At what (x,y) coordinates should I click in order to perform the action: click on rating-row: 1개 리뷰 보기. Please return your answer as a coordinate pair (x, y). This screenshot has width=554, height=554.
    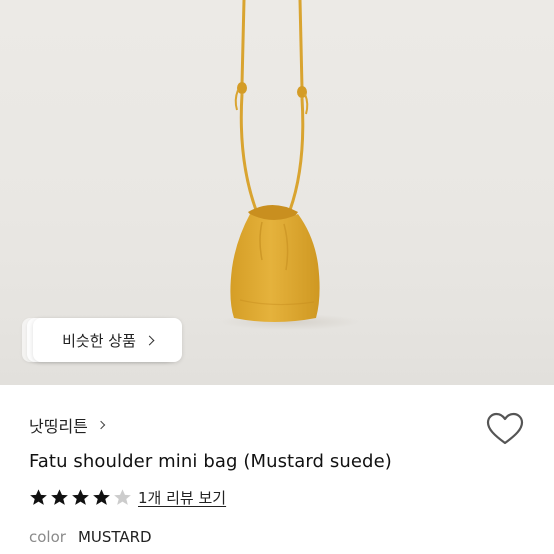
    Looking at the image, I should click on (127, 497).